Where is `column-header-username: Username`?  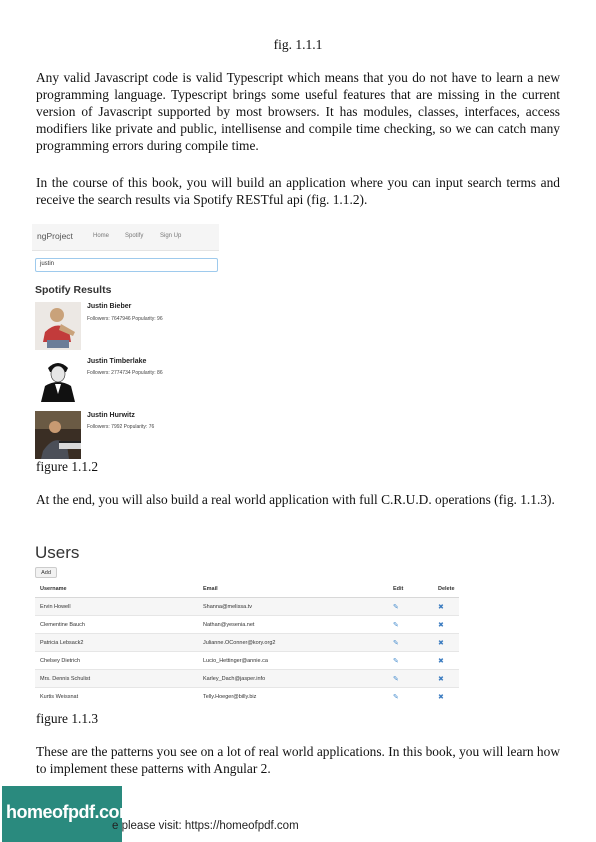
column-header-username: Username is located at coordinates (116, 589).